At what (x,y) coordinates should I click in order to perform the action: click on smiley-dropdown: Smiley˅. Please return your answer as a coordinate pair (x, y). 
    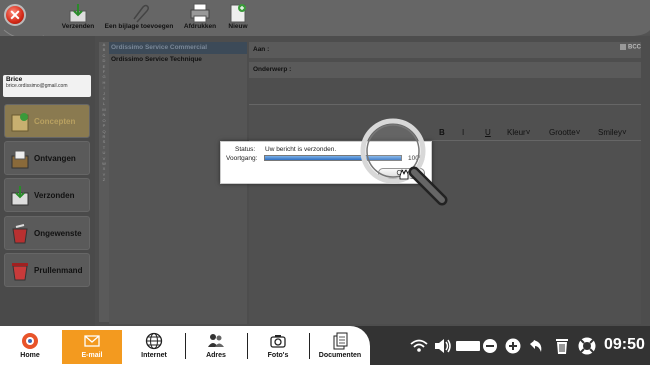
    Looking at the image, I should click on (612, 132).